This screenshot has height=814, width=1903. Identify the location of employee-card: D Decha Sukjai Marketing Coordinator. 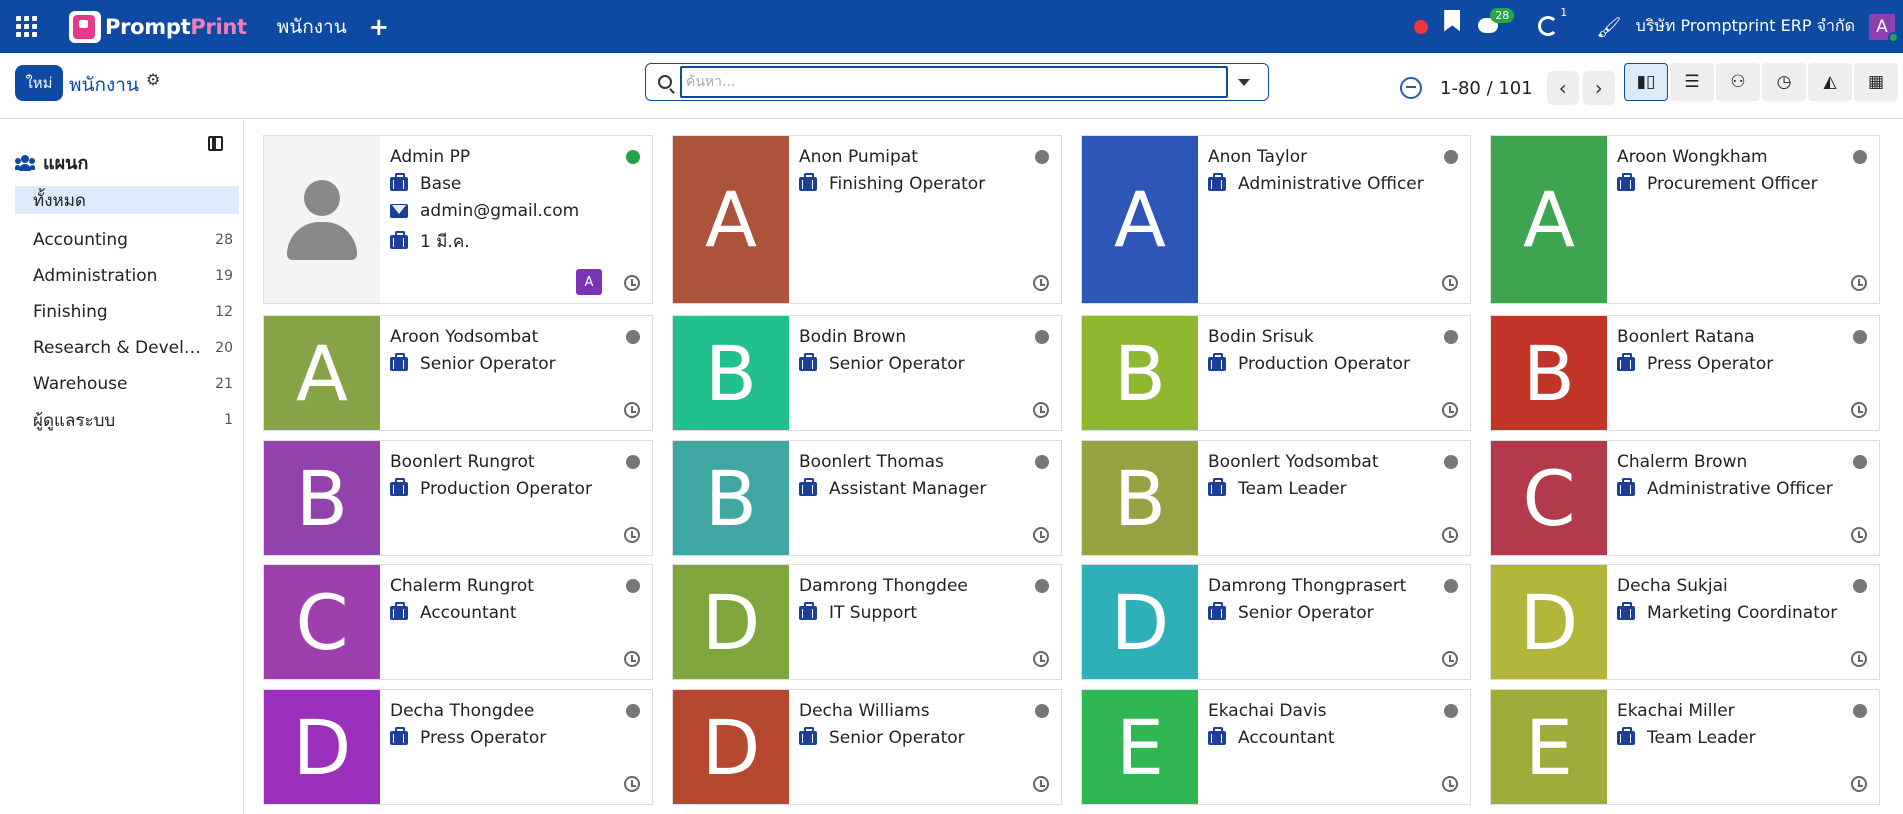
(1685, 622).